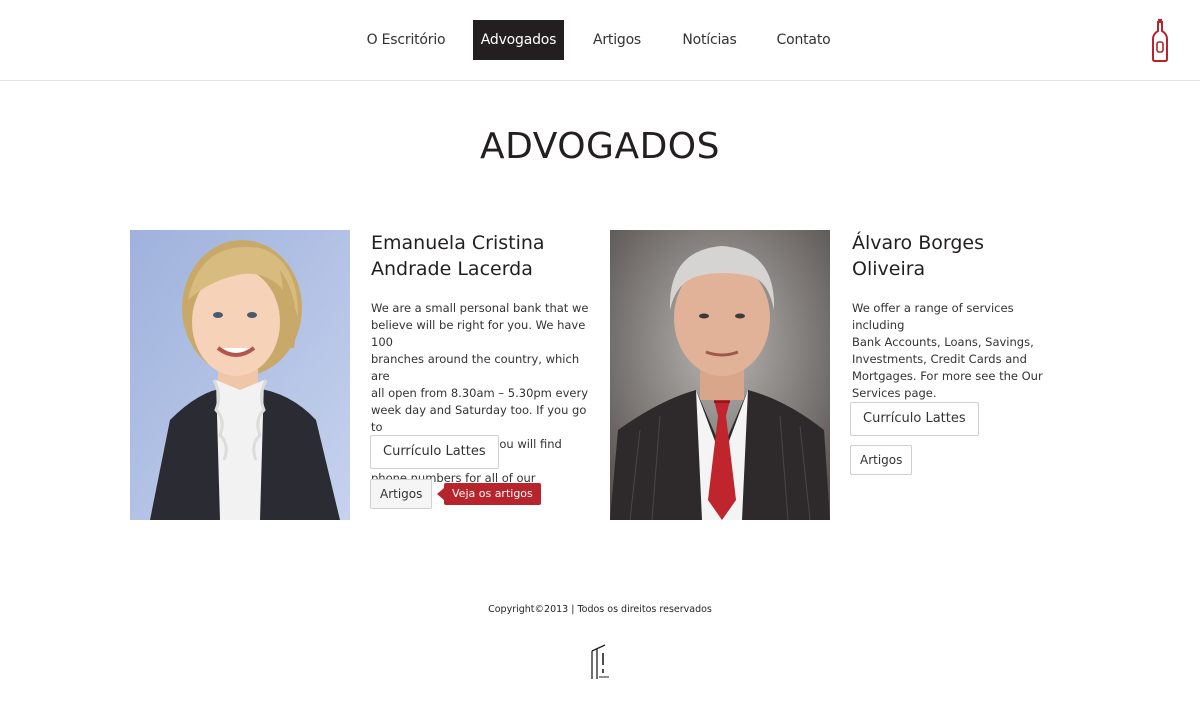 The height and width of the screenshot is (710, 1200). I want to click on nav-item-advogados: Advogados, so click(518, 40).